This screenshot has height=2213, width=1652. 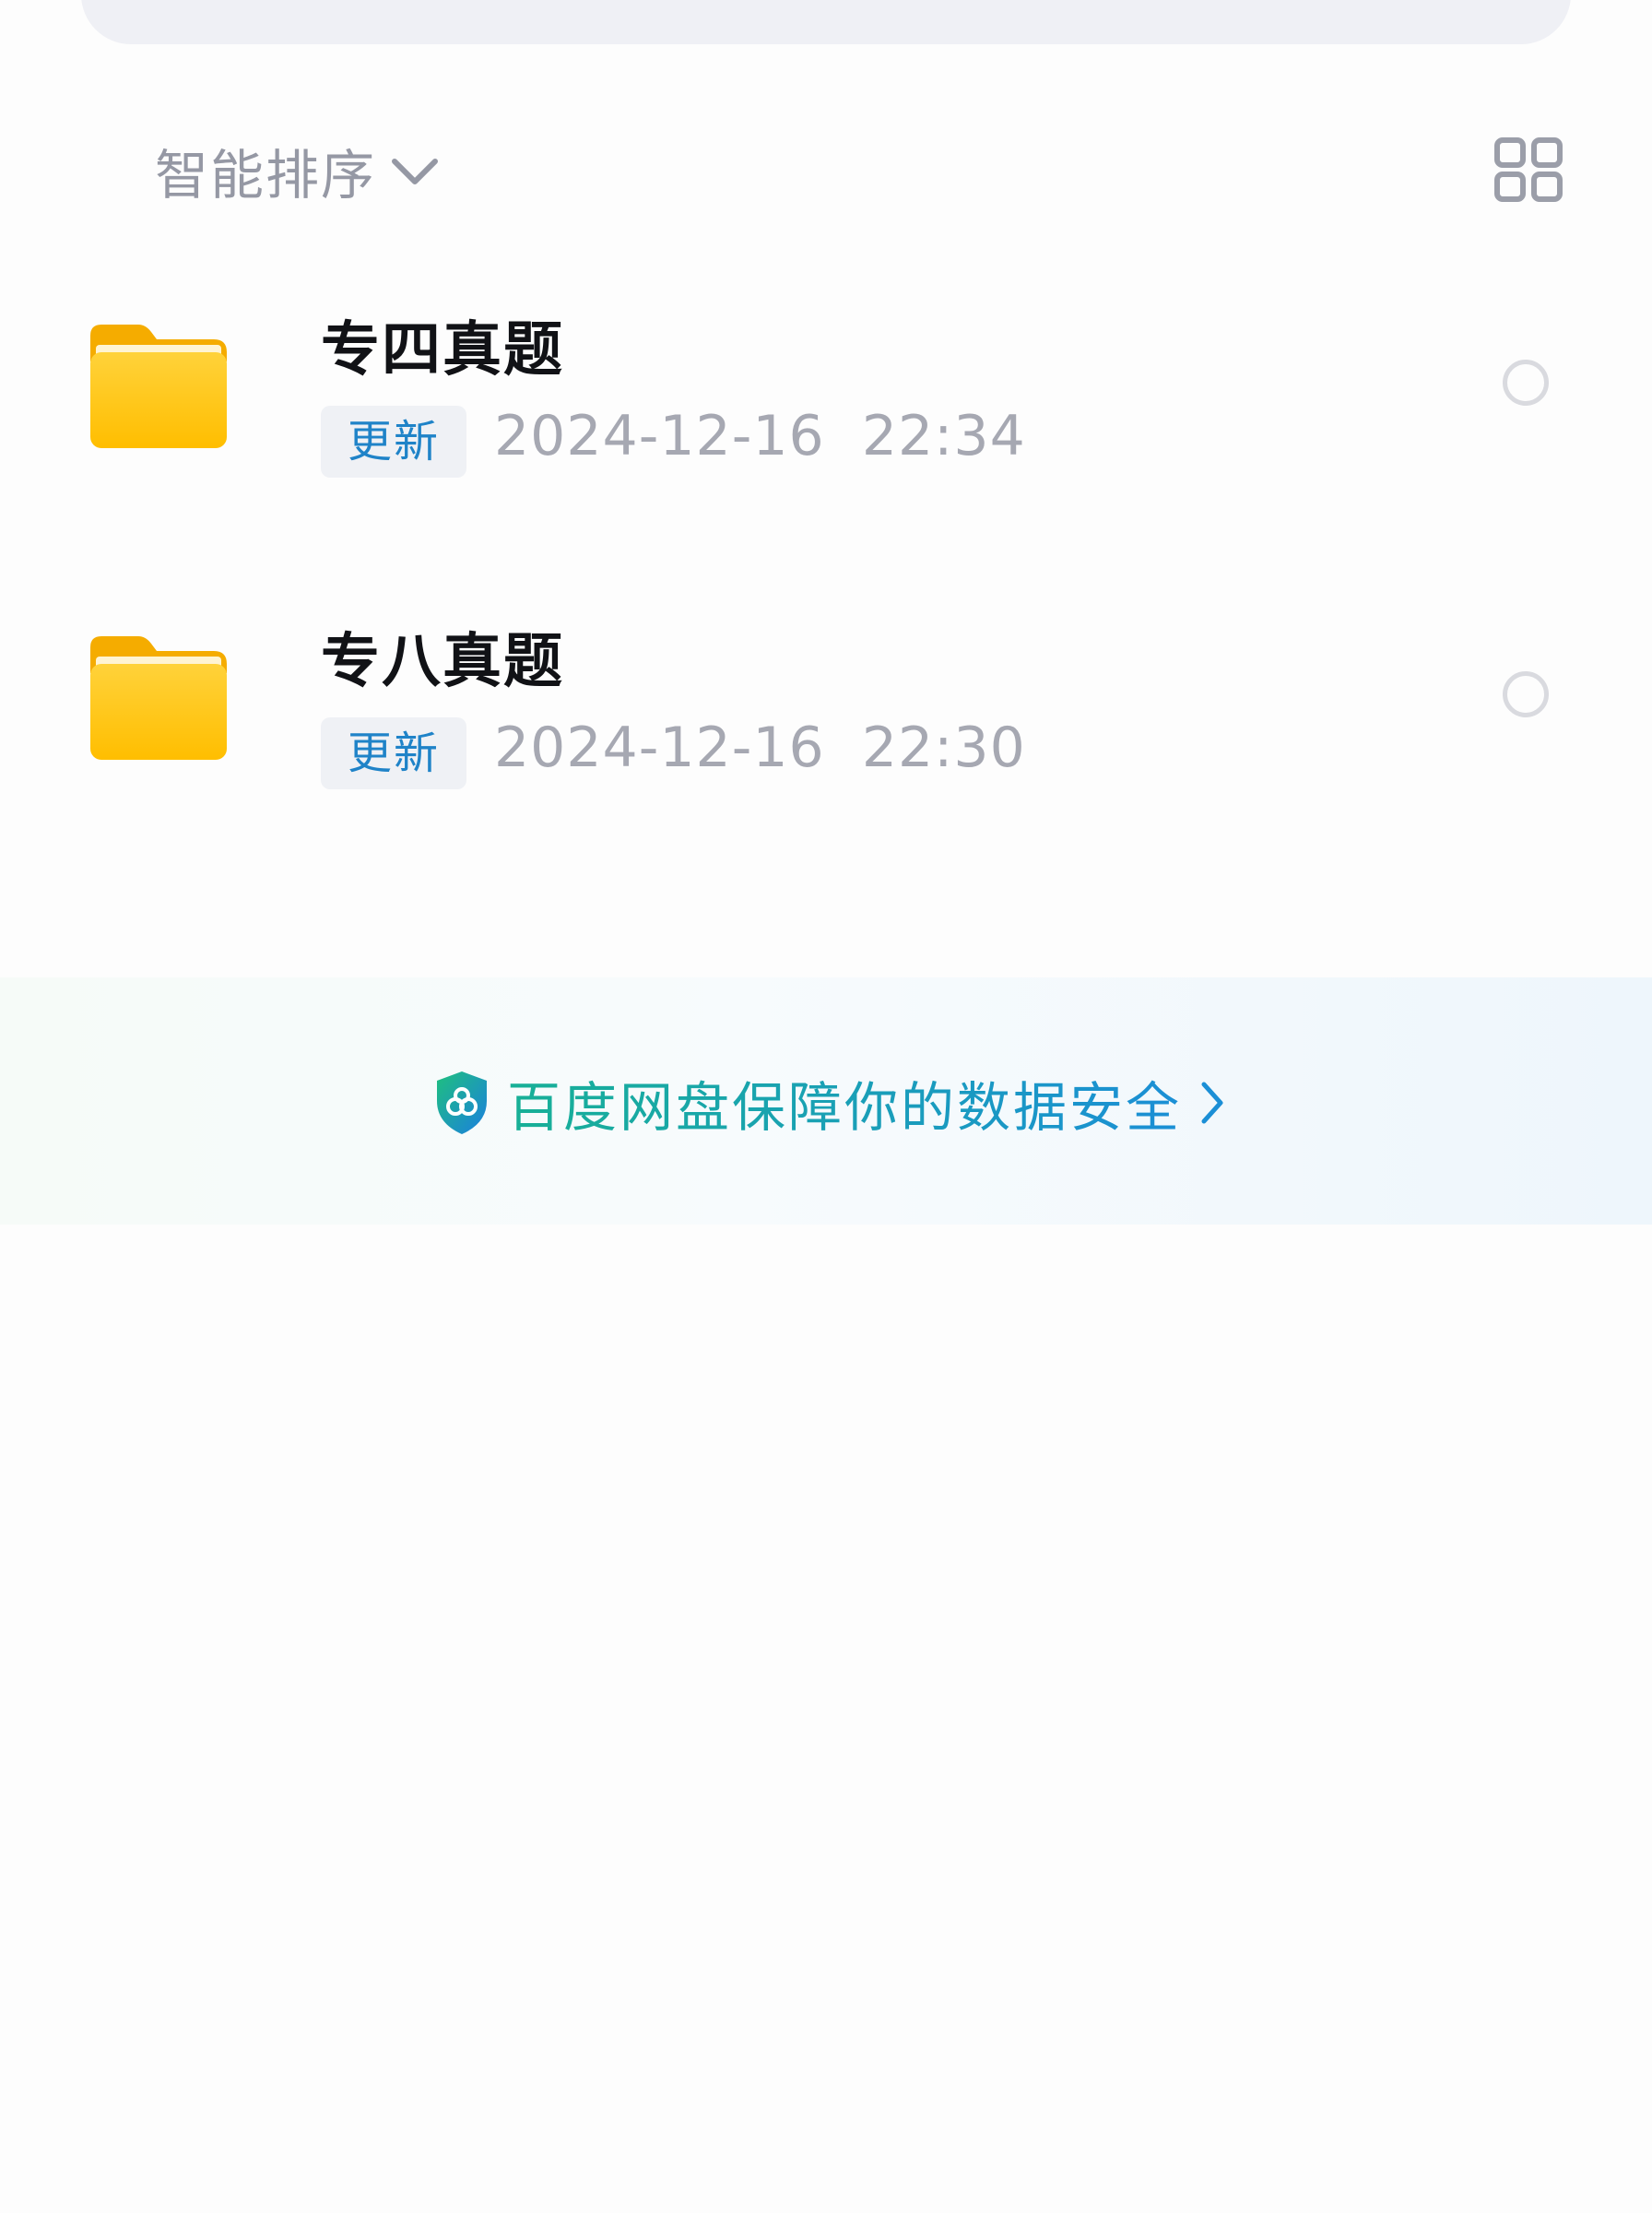 I want to click on file-list-item: 专四真题 更新 2024-12-16 22:34, so click(x=826, y=405).